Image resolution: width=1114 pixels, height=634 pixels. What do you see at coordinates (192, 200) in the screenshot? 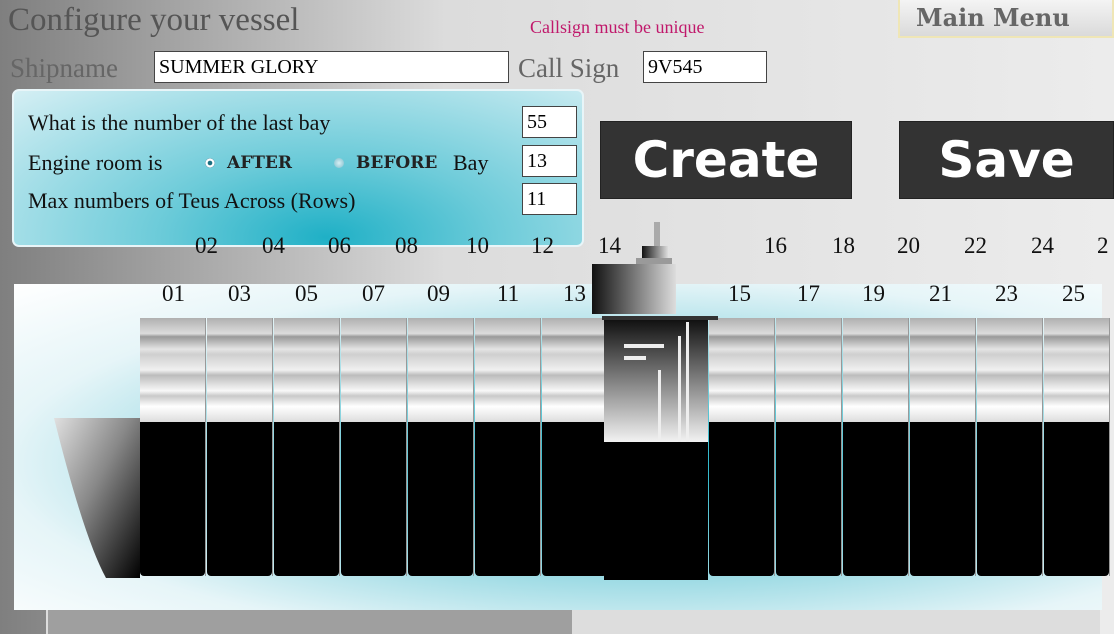
I see `rows-label: Max numbers of Teus Across (Rows)` at bounding box center [192, 200].